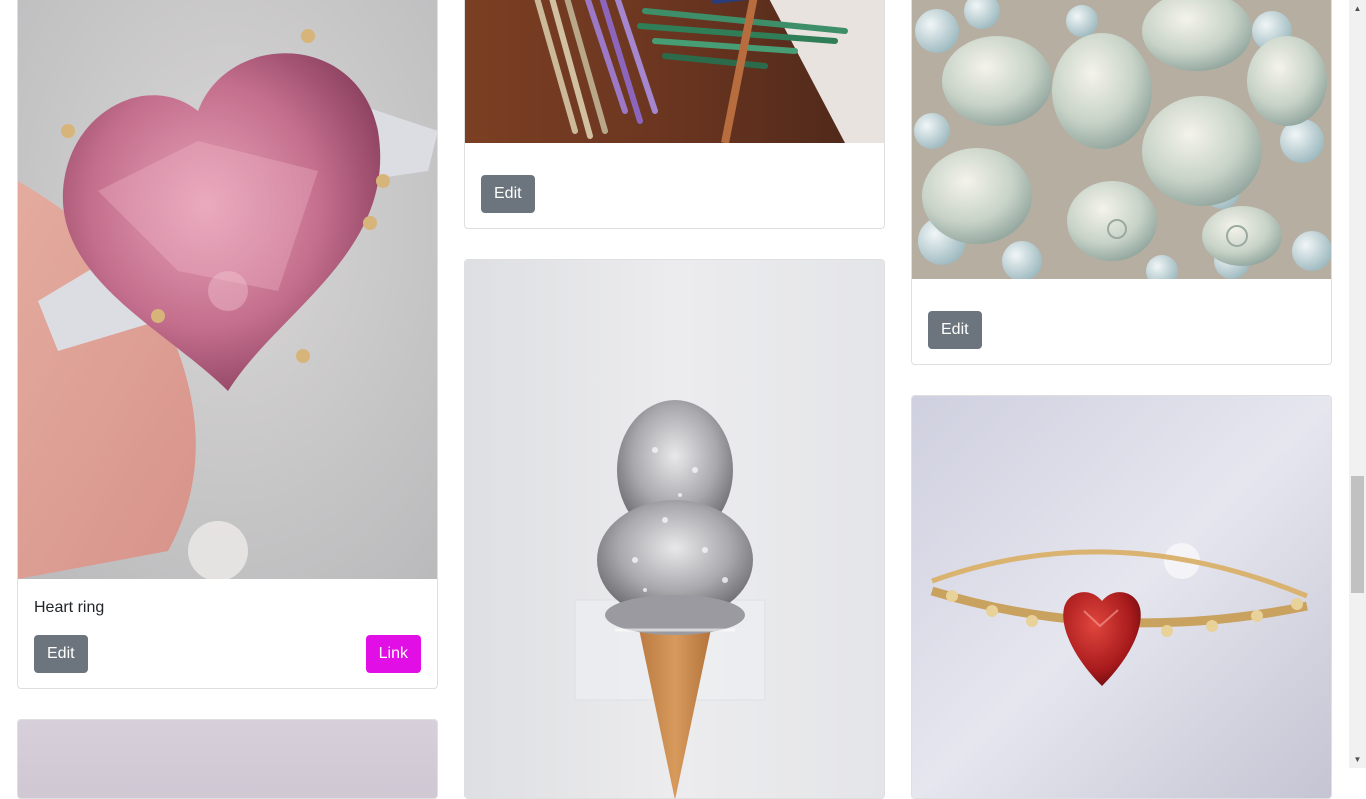 The width and height of the screenshot is (1366, 799). I want to click on card-partial-bottom, so click(227, 759).